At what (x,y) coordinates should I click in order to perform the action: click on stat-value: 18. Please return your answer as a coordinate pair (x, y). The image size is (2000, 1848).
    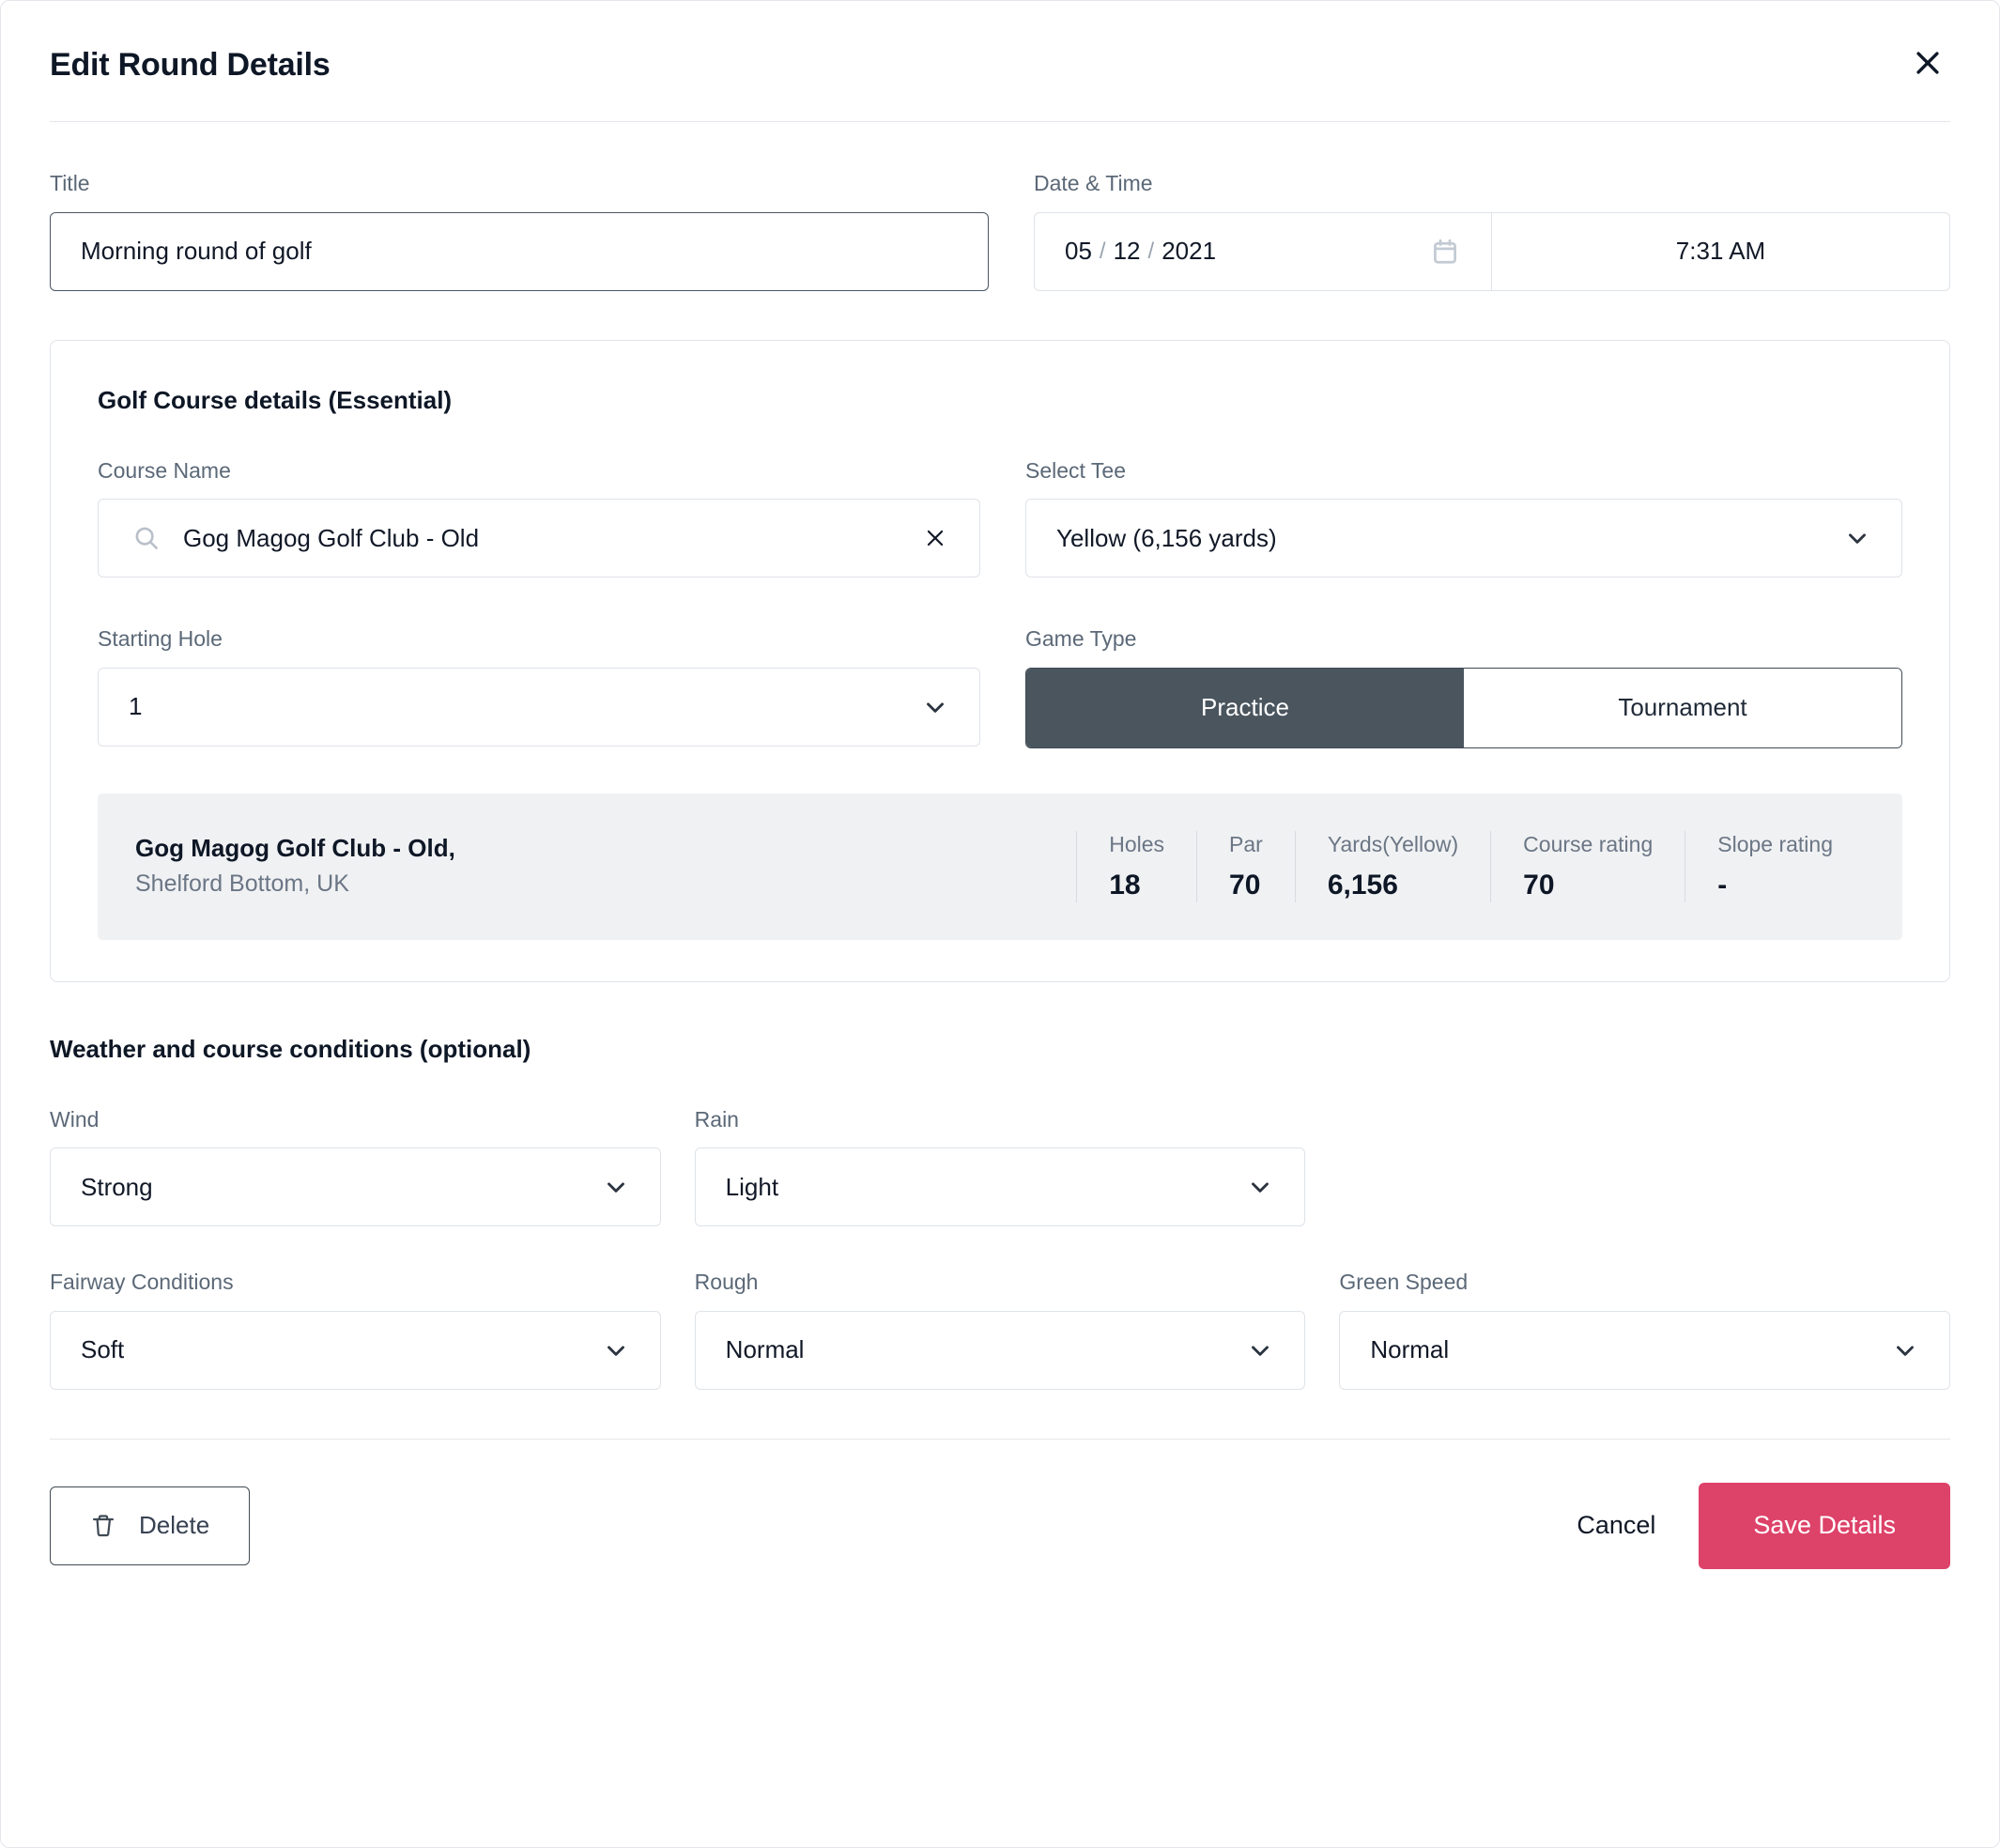
    Looking at the image, I should click on (1125, 885).